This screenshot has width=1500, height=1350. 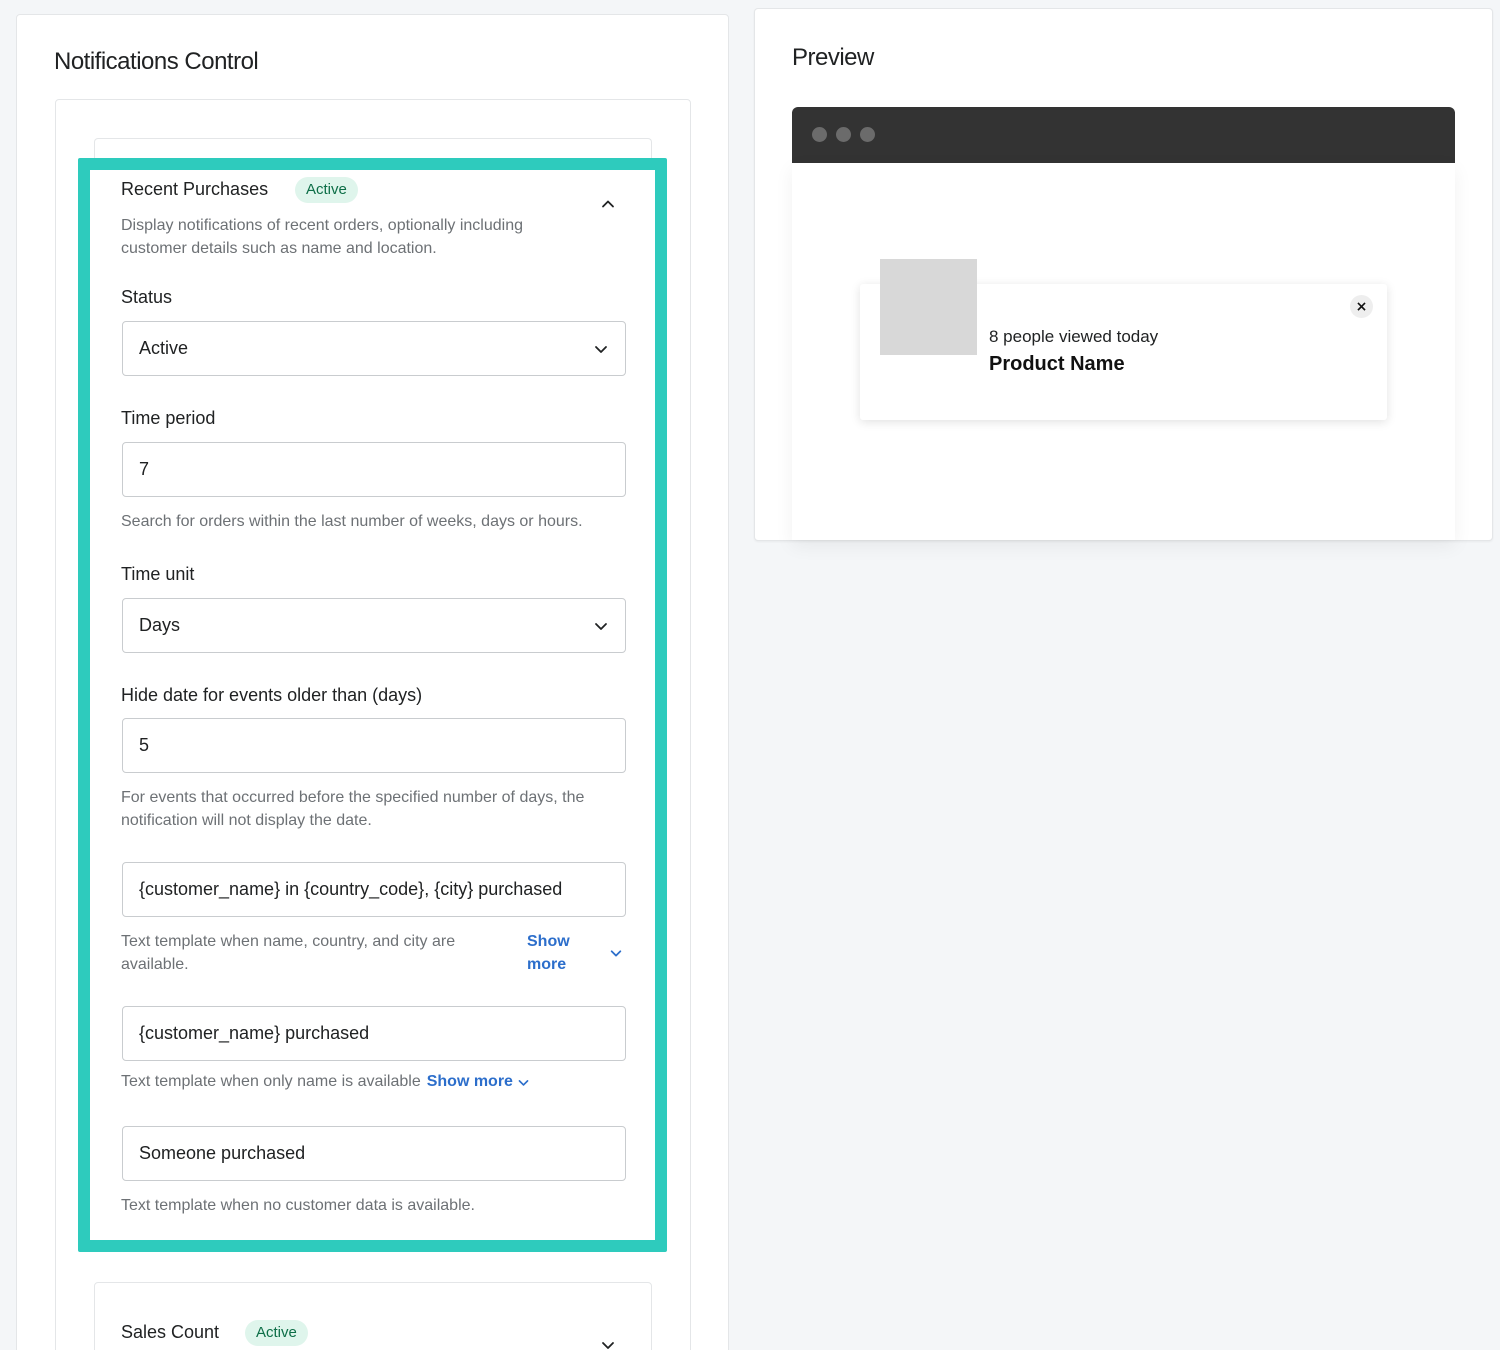 I want to click on template-none-input: Someone purchased, so click(x=374, y=1153).